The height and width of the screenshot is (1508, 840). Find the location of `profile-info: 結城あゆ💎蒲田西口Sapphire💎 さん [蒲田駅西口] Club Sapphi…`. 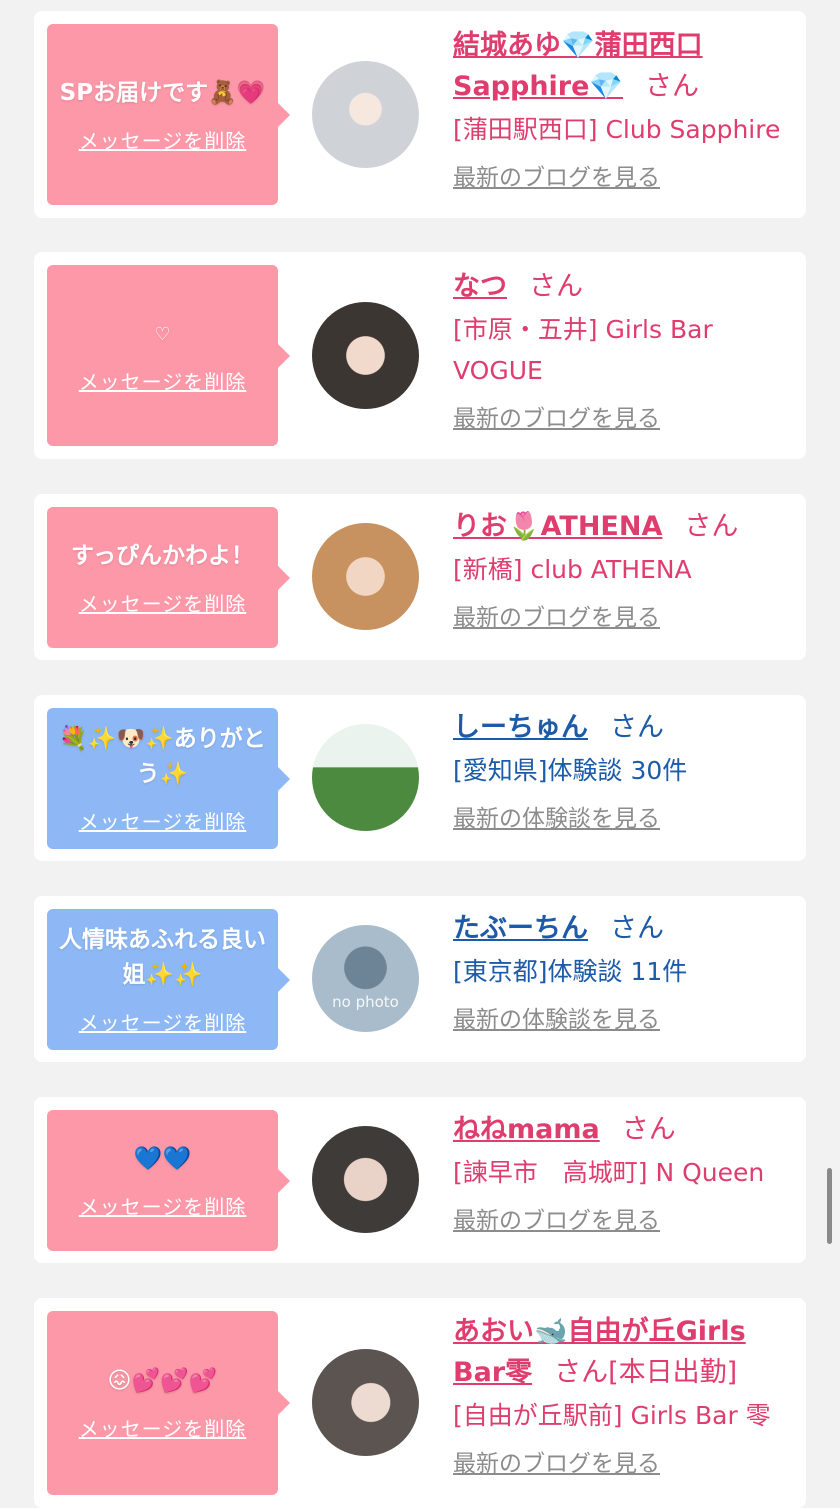

profile-info: 結城あゆ💎蒲田西口Sapphire💎 さん [蒲田駅西口] Club Sapphi… is located at coordinates (625, 110).